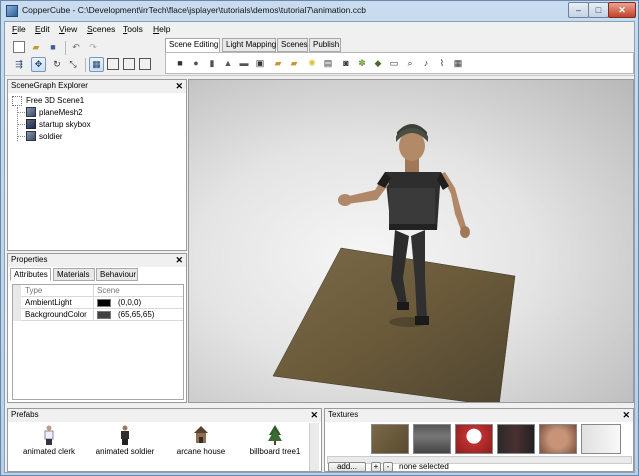  Describe the element at coordinates (516, 439) in the screenshot. I see `texture-clothing-thumbnail` at that location.